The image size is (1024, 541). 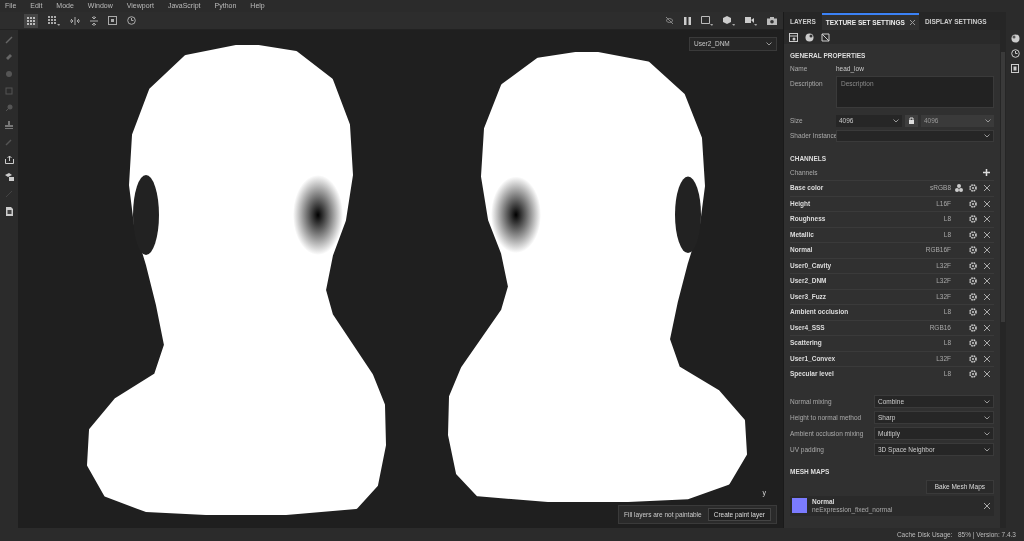 What do you see at coordinates (911, 120) in the screenshot?
I see `lock-icon` at bounding box center [911, 120].